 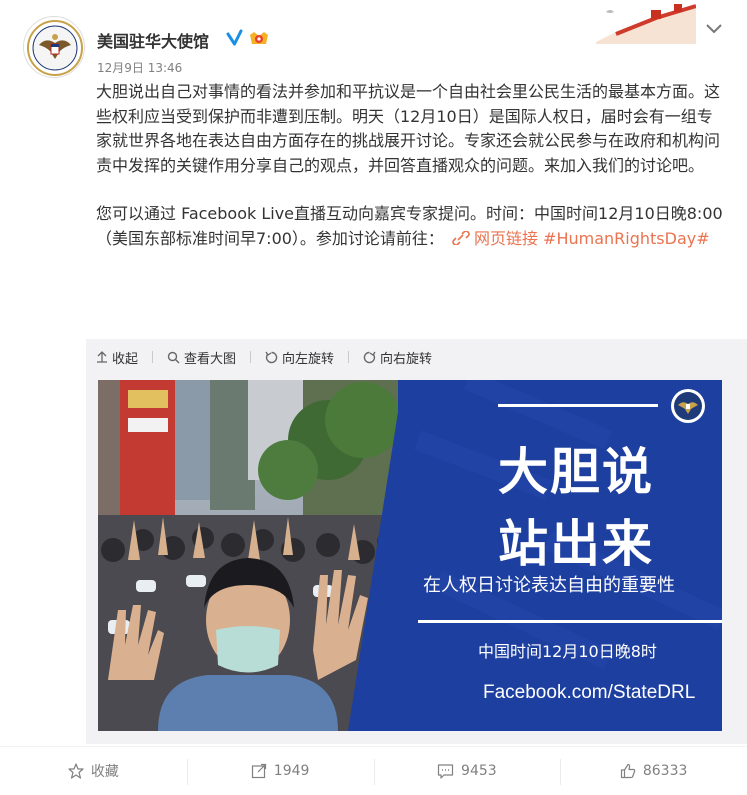 I want to click on collapse-arrow-icon, so click(x=102, y=357).